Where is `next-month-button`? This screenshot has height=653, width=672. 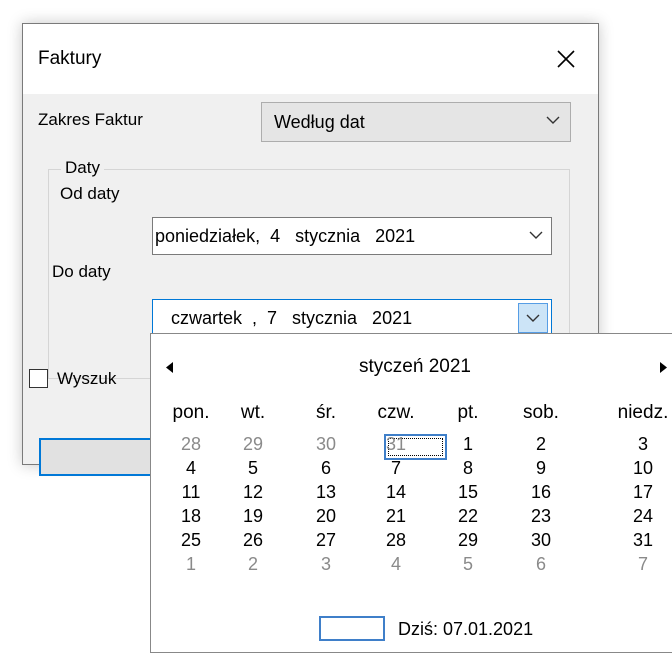 next-month-button is located at coordinates (663, 367).